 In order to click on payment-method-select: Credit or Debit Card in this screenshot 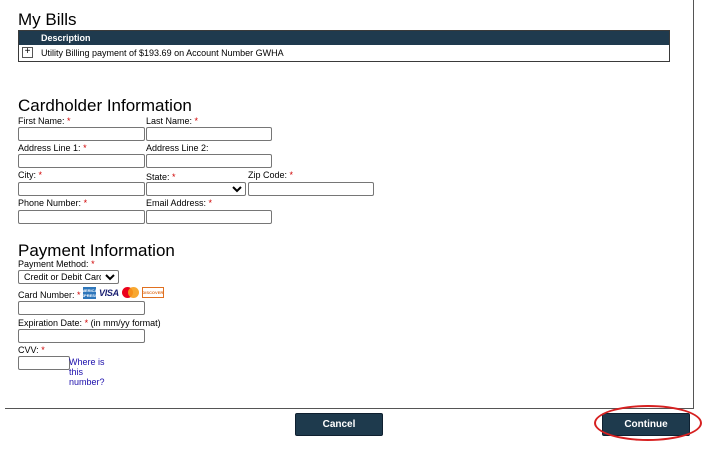, I will do `click(68, 277)`.